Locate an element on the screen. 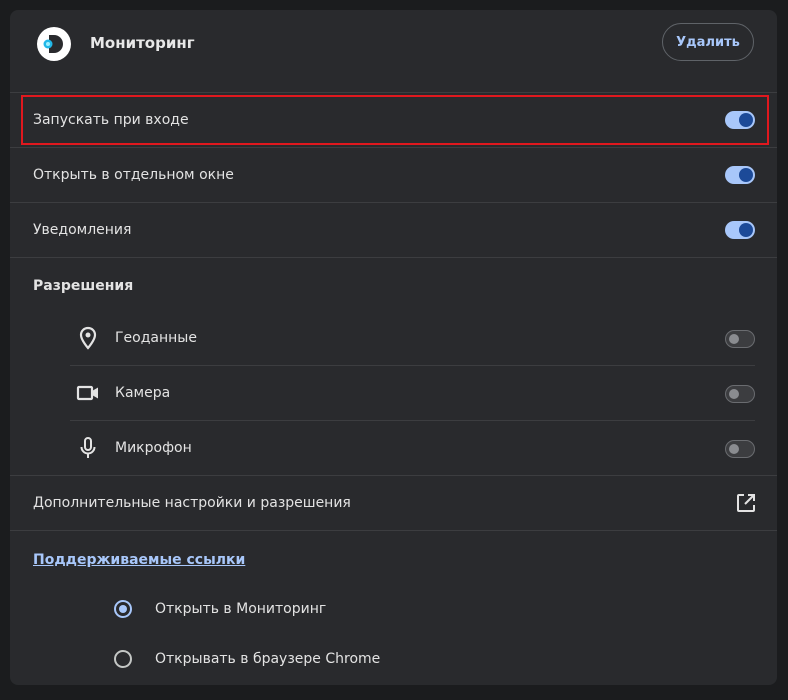 This screenshot has width=788, height=700. setting-row-open-in-window: Открыть в отдельном окне is located at coordinates (393, 174).